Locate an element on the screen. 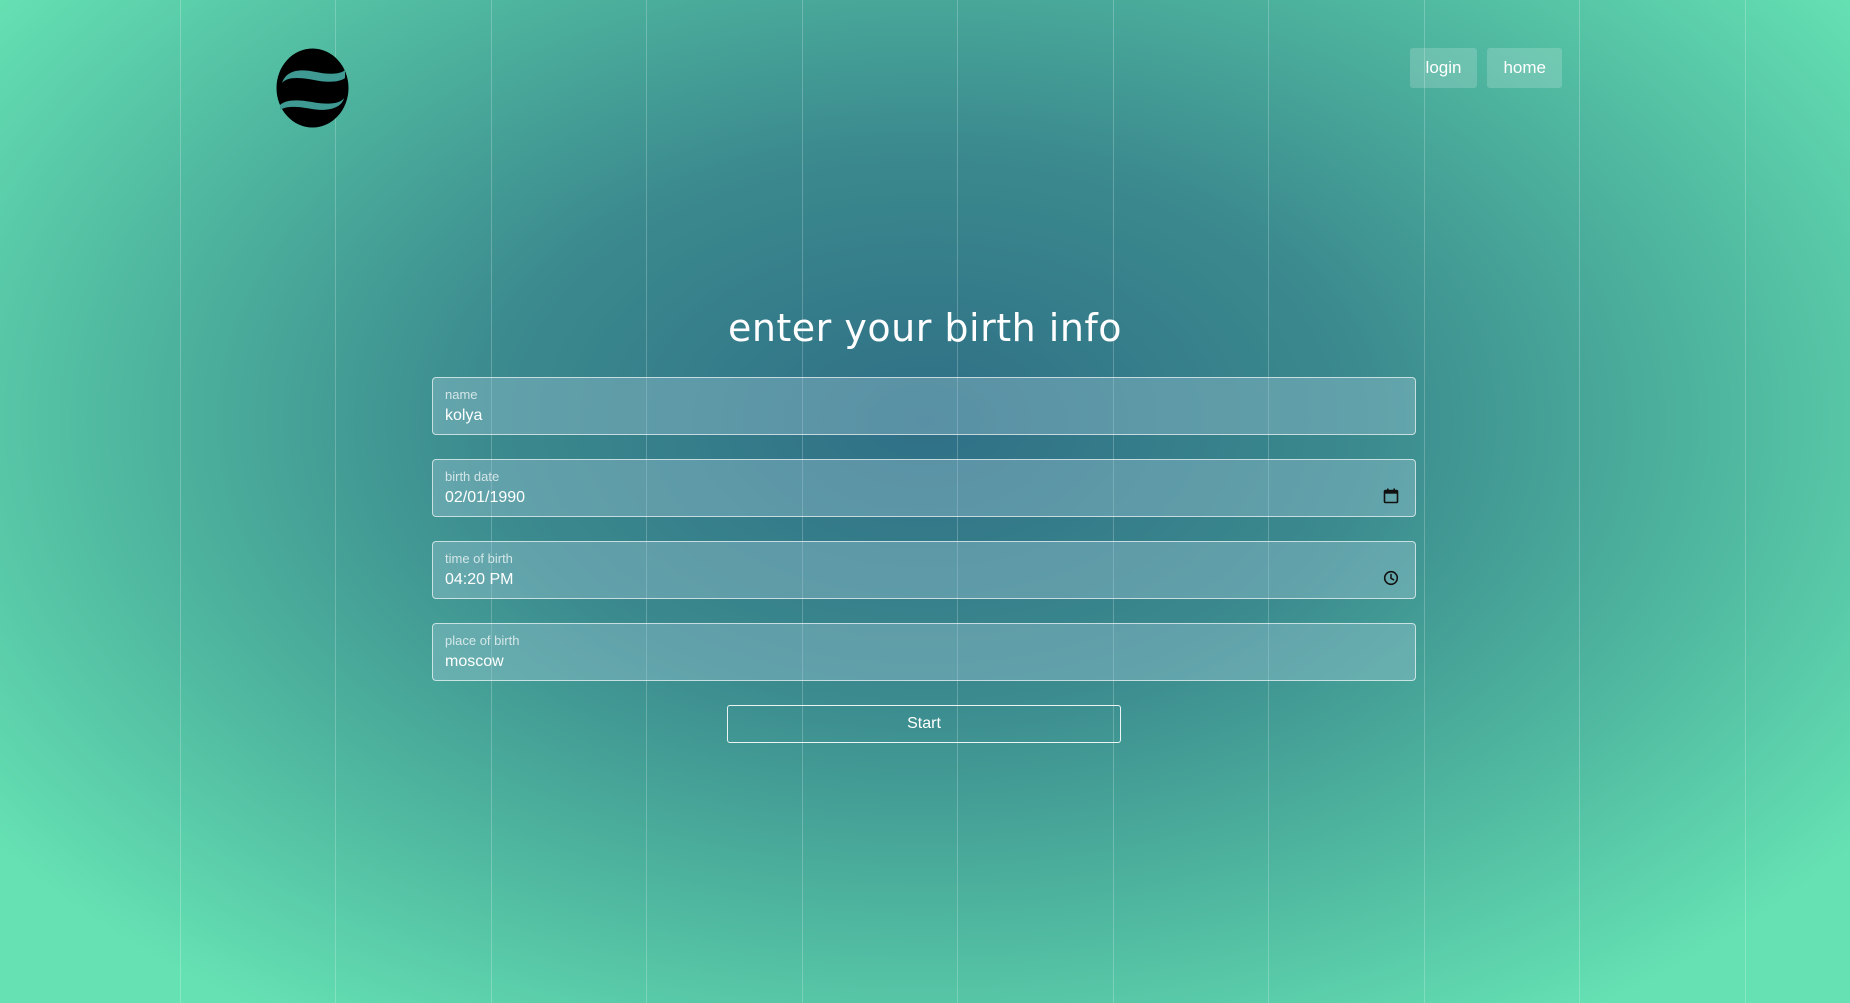 The height and width of the screenshot is (1003, 1850). name-field-value: kolya is located at coordinates (924, 416).